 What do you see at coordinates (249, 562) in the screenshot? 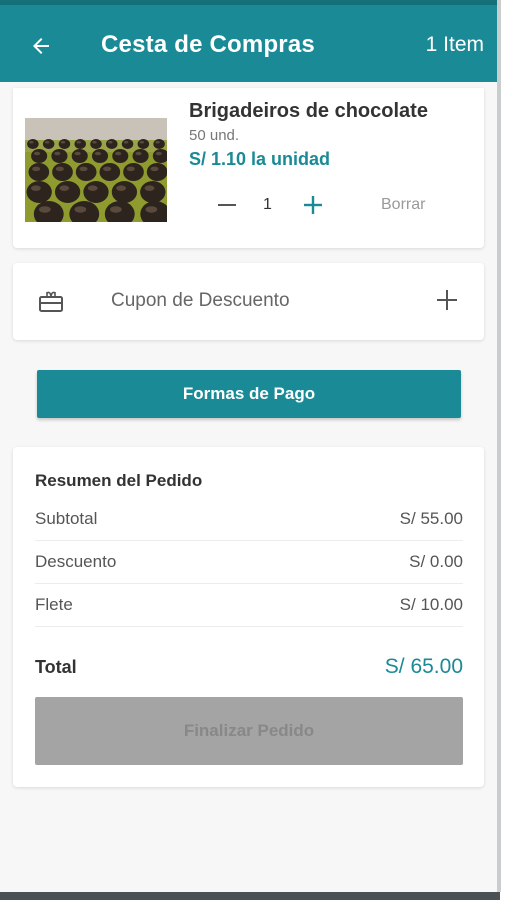
I see `summary-row-discount: Descuento S/ 0.00` at bounding box center [249, 562].